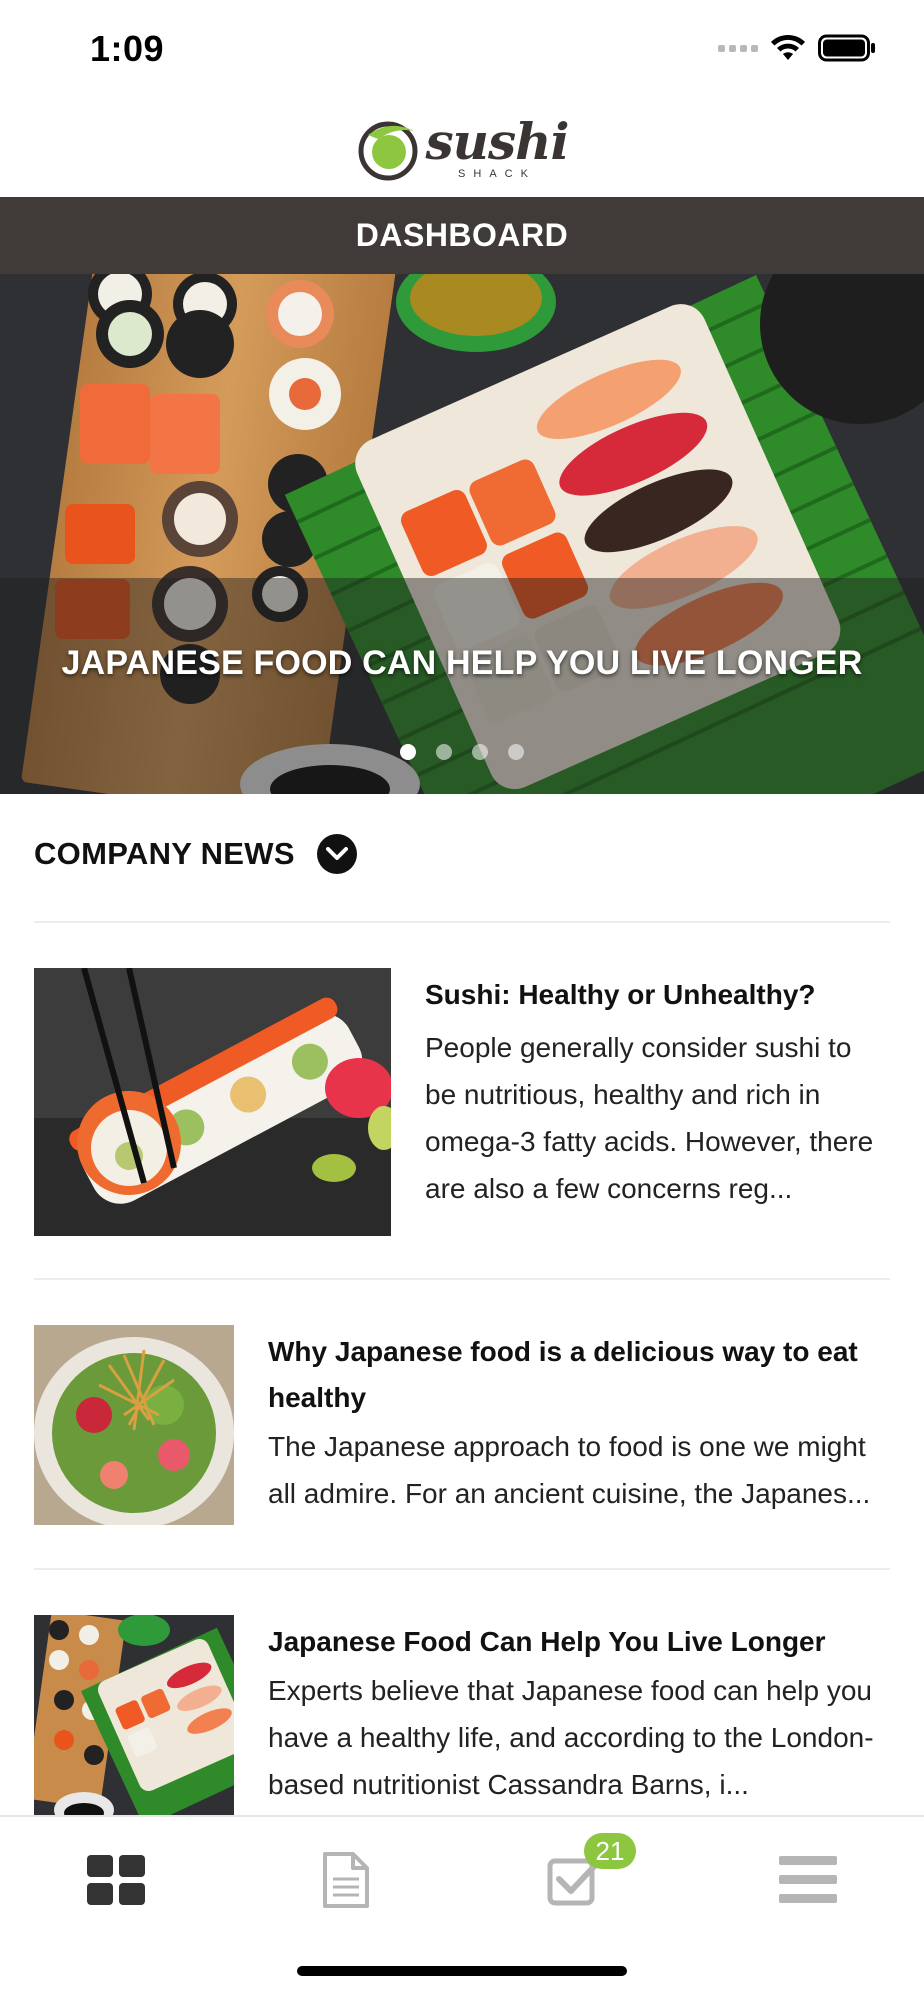 This screenshot has width=924, height=2000. Describe the element at coordinates (462, 50) in the screenshot. I see `status-bar: 1:09` at that location.